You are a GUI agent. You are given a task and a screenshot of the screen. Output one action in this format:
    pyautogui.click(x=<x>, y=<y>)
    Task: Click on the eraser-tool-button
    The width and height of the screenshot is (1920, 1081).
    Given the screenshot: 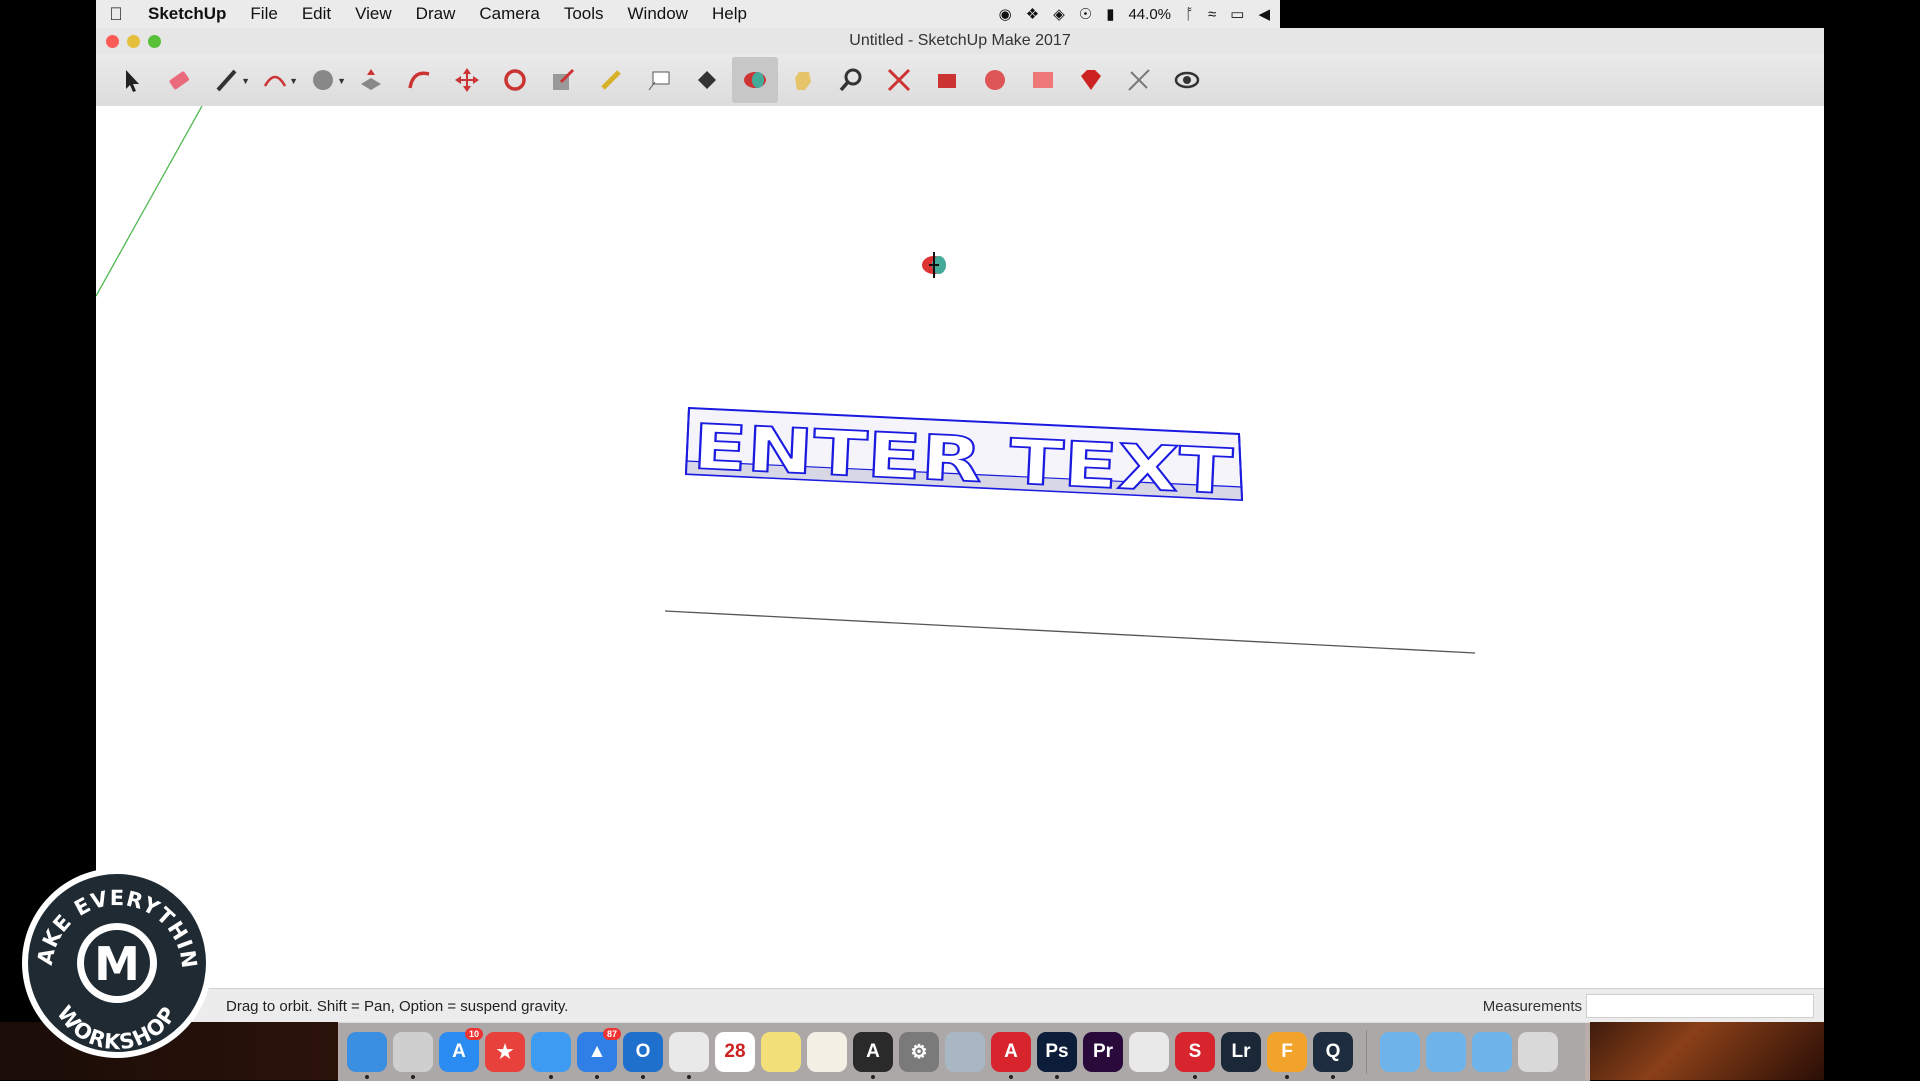 What is the action you would take?
    pyautogui.click(x=179, y=80)
    